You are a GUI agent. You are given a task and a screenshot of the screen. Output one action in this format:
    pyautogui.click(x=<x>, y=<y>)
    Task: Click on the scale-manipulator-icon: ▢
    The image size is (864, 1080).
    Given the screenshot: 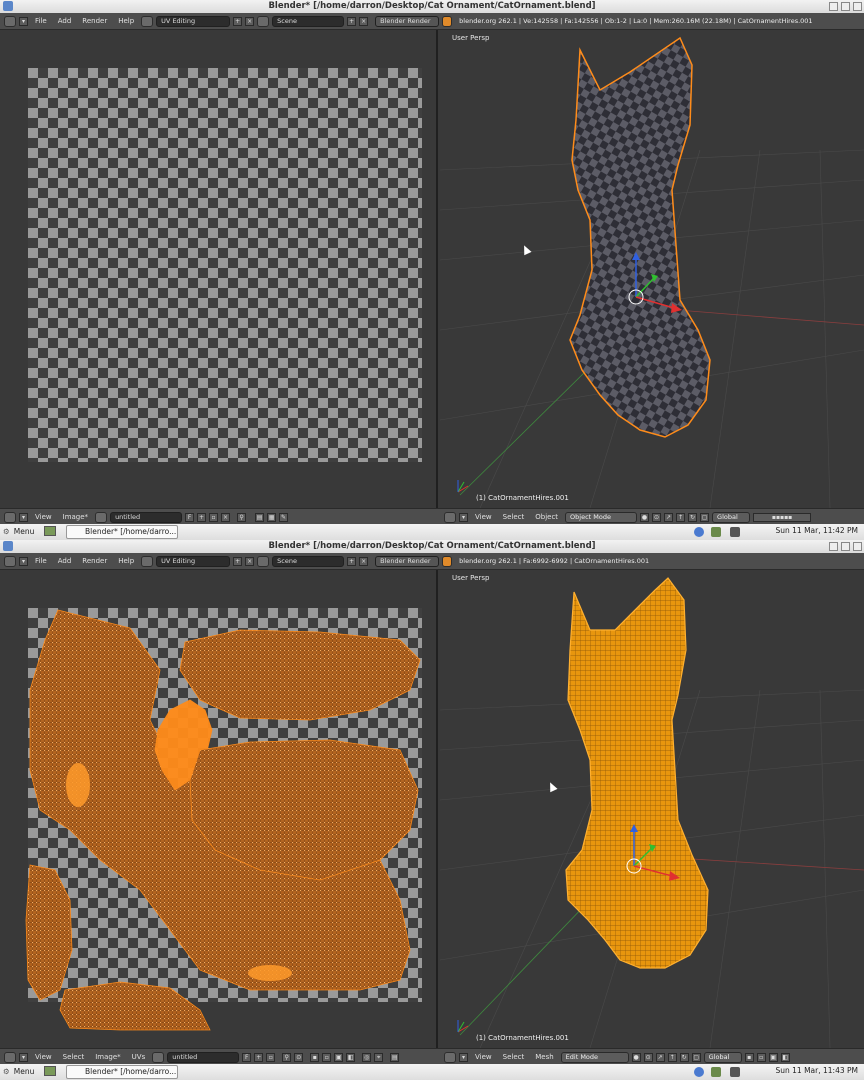 What is the action you would take?
    pyautogui.click(x=696, y=1057)
    